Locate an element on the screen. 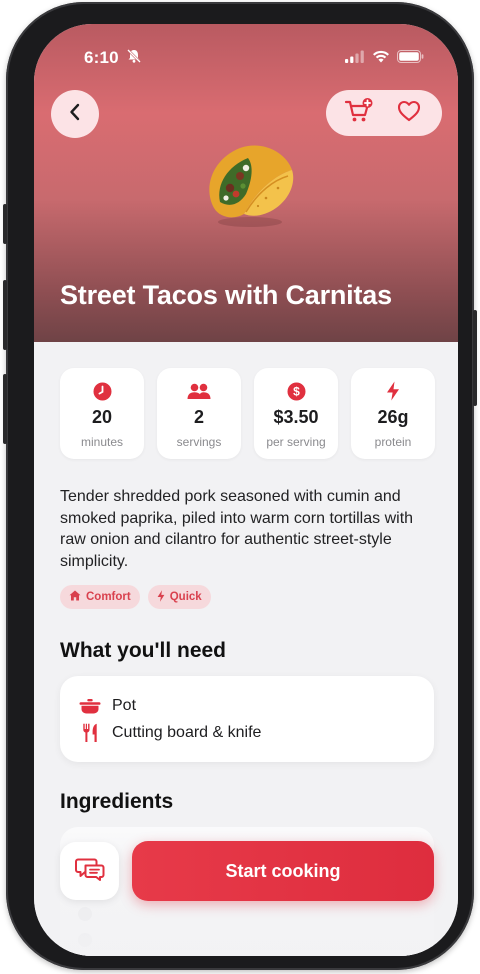  equipment-label: Pot is located at coordinates (124, 705).